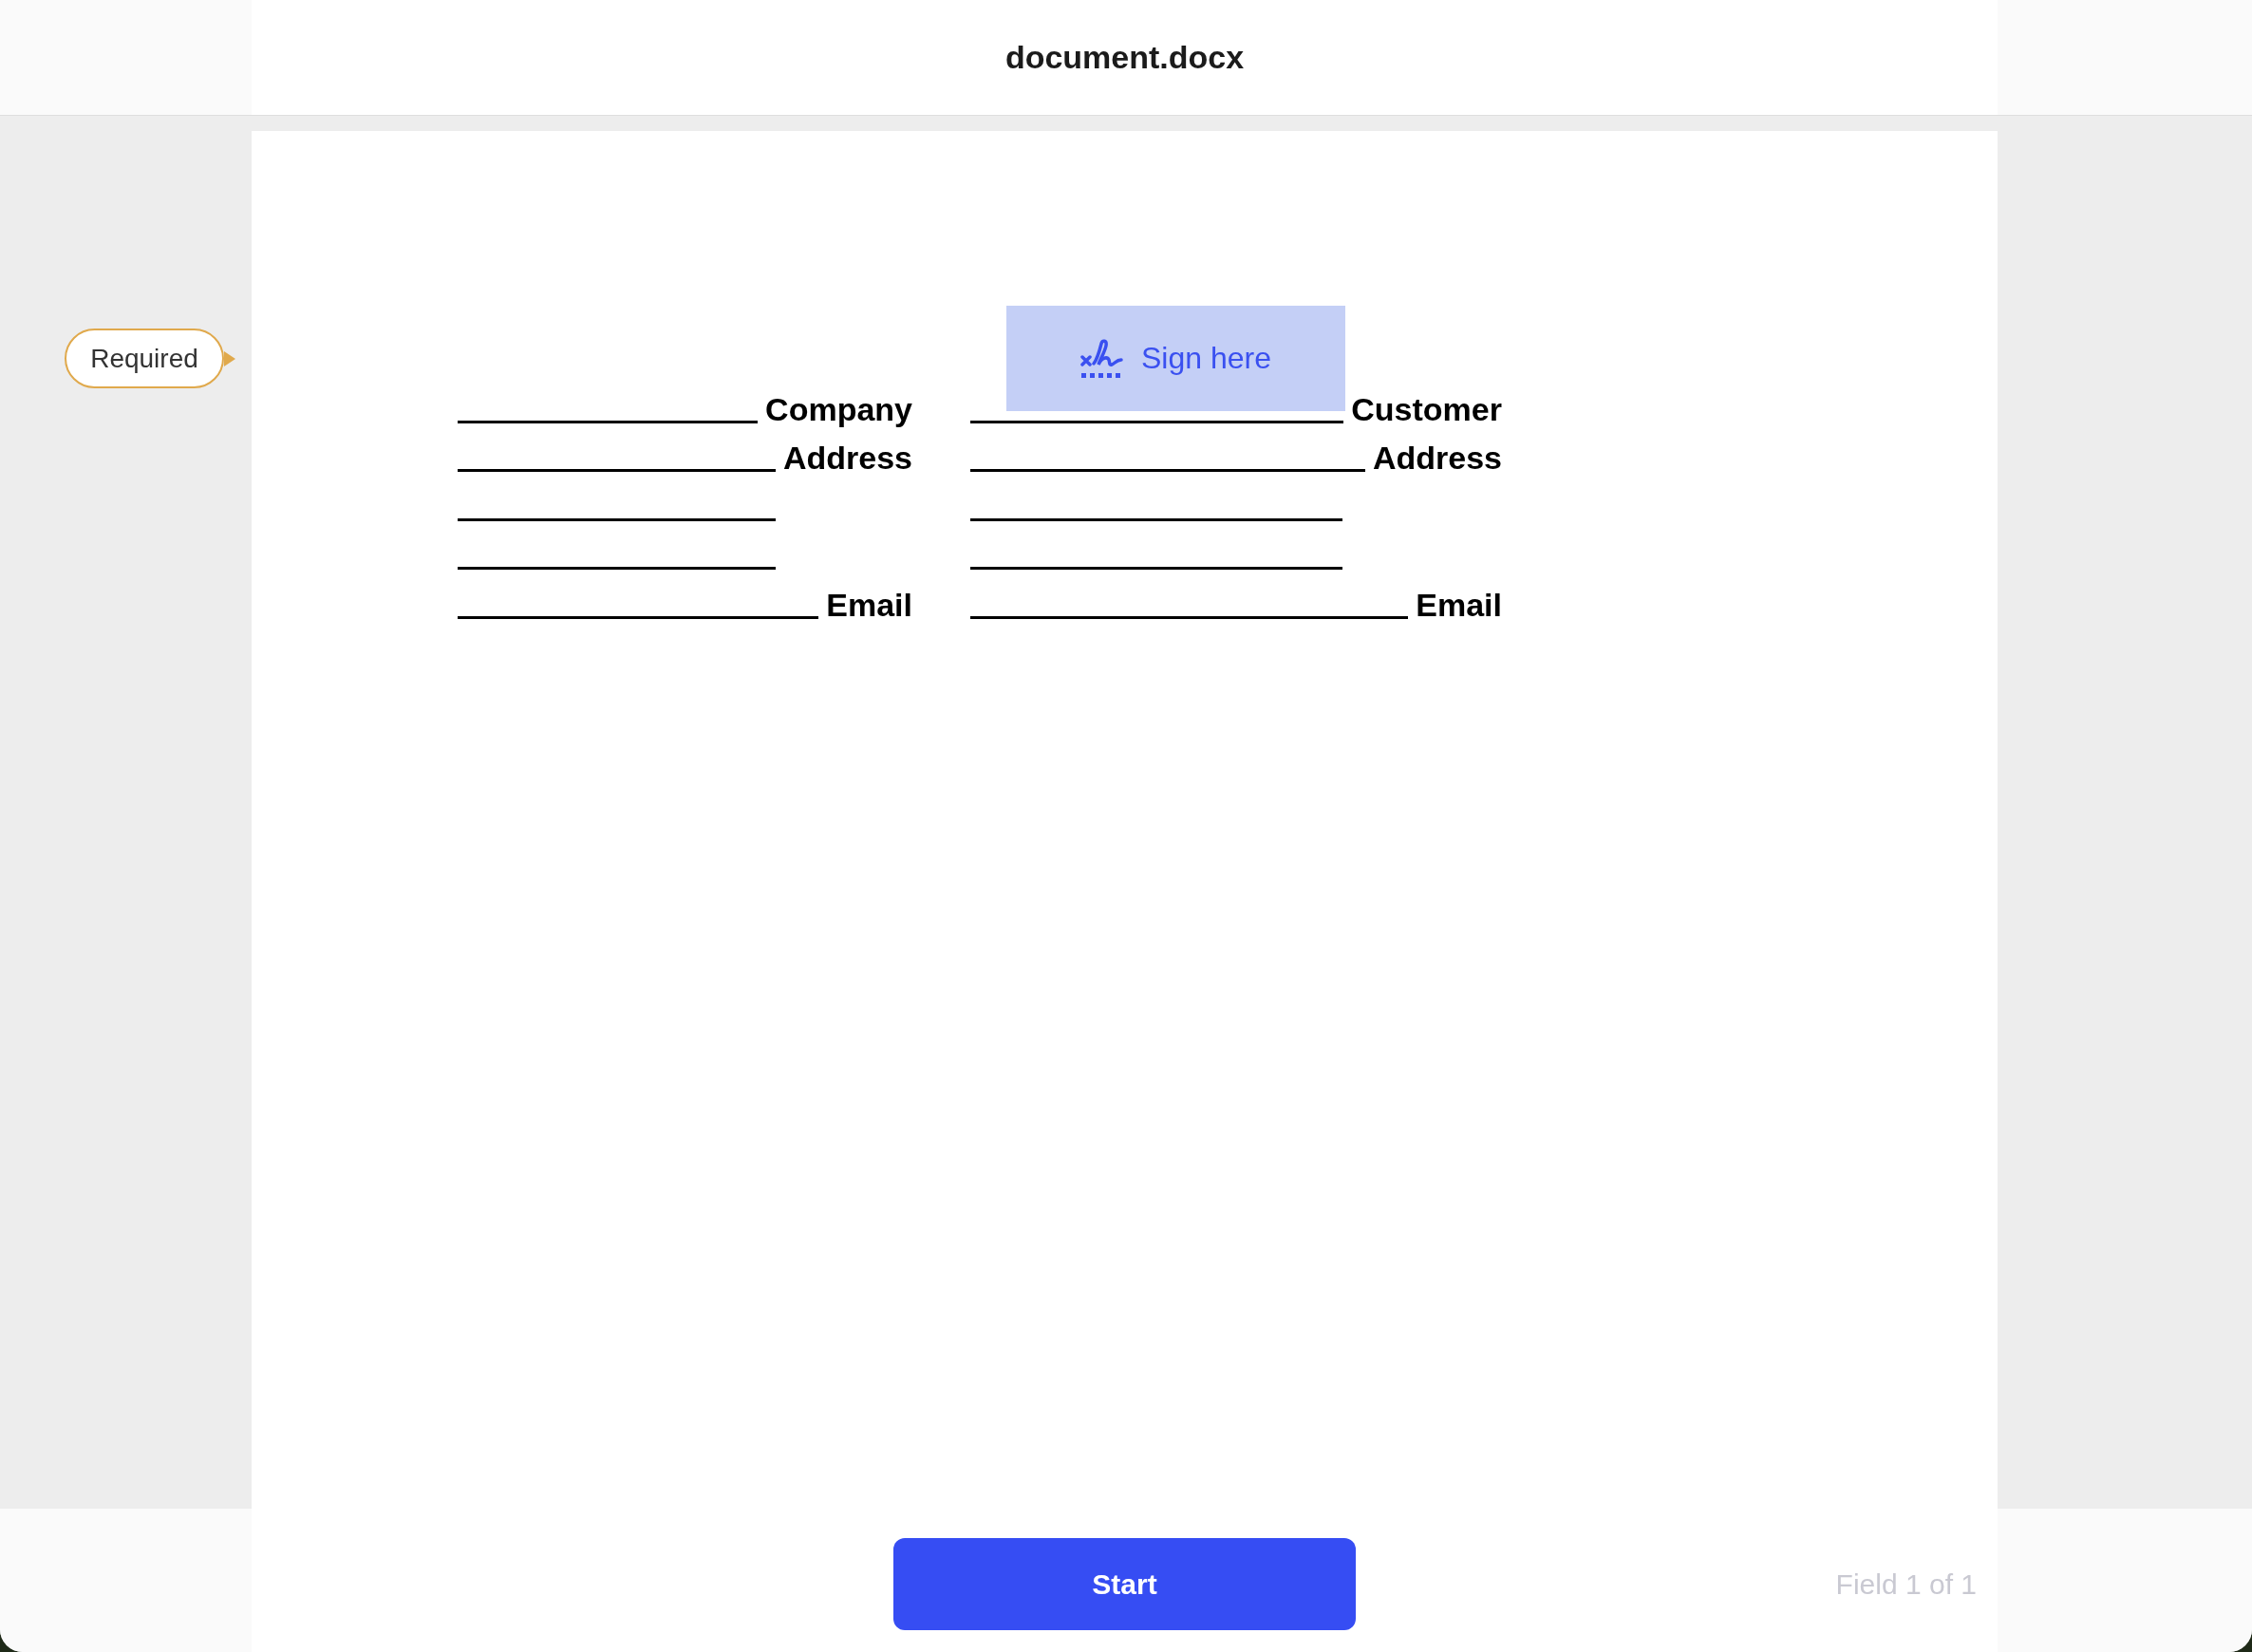 The height and width of the screenshot is (1652, 2252). I want to click on start-button: Start, so click(1124, 1584).